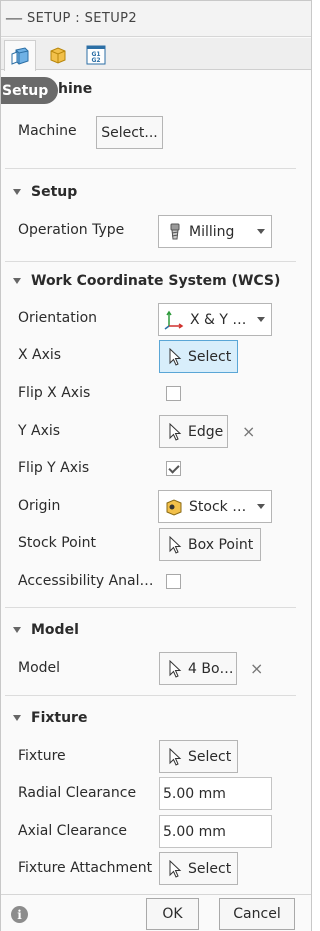 This screenshot has height=931, width=320. What do you see at coordinates (210, 868) in the screenshot?
I see `fixture-attachment-select-label: Select` at bounding box center [210, 868].